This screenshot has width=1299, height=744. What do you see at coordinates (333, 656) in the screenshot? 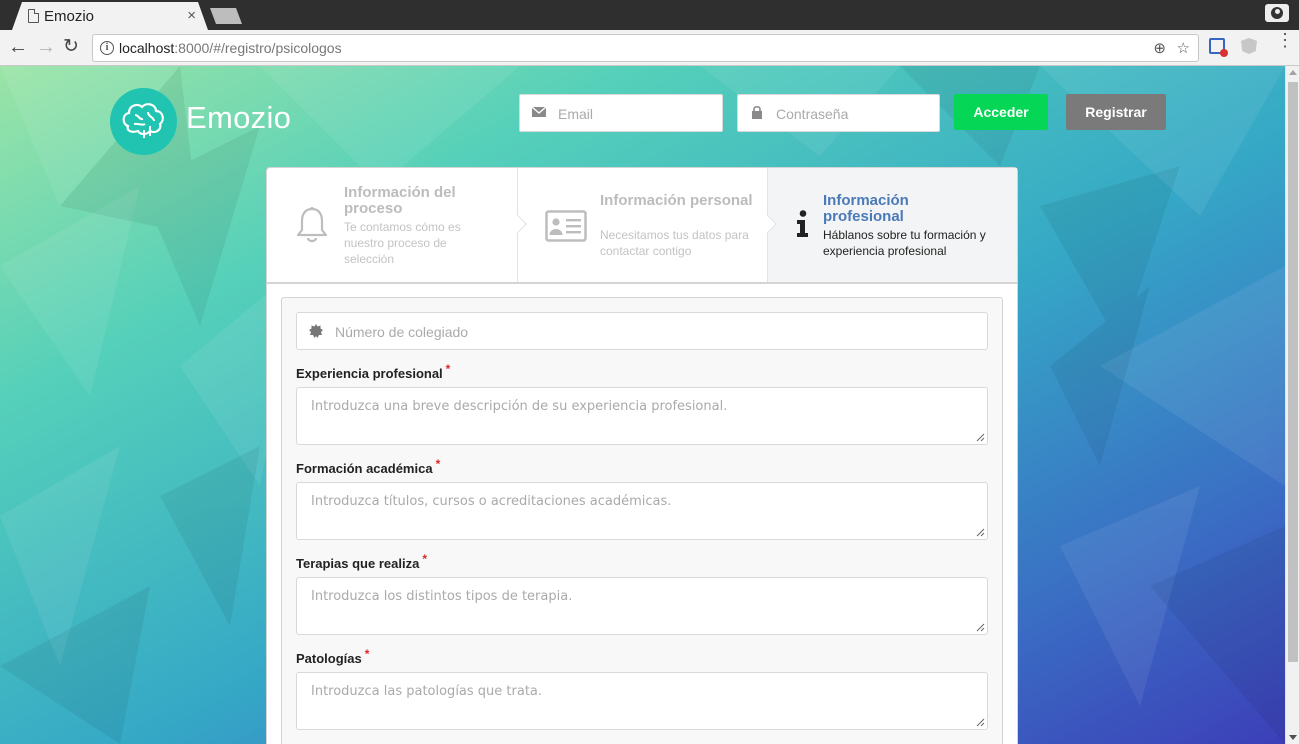
I see `pathologies-label: Patologías *` at bounding box center [333, 656].